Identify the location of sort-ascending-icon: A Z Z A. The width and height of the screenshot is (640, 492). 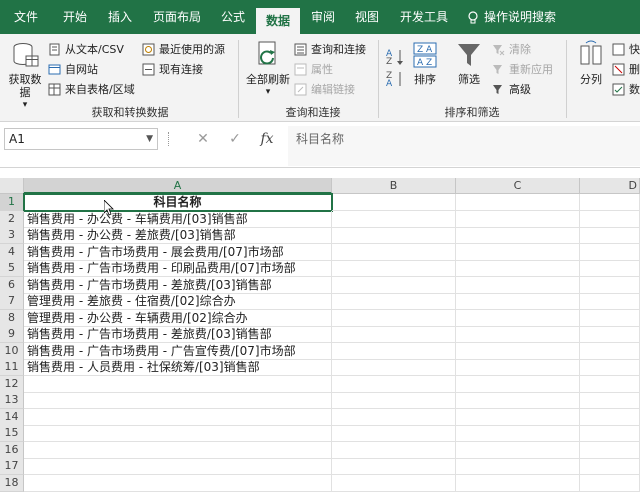
(395, 66).